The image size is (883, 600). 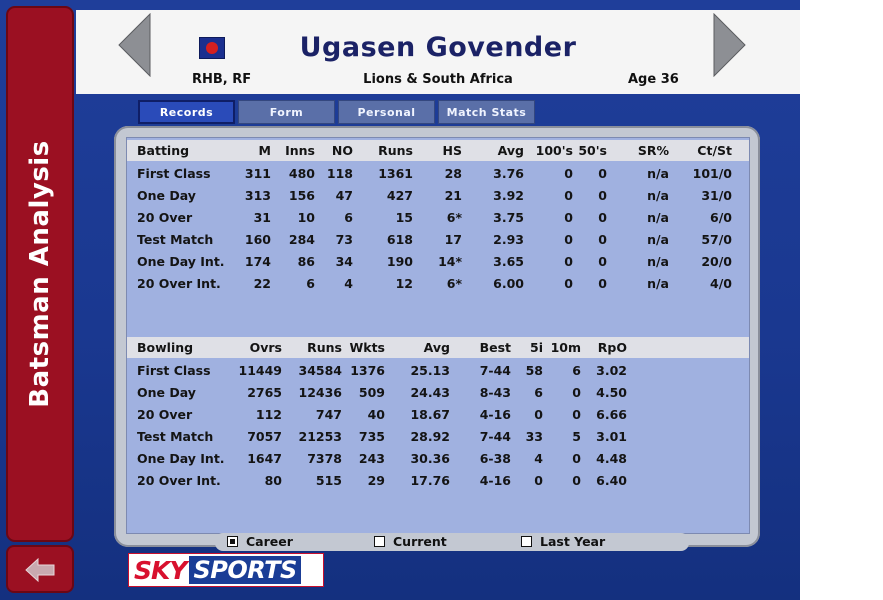 I want to click on sidebar: Batsman Analysis, so click(x=40, y=274).